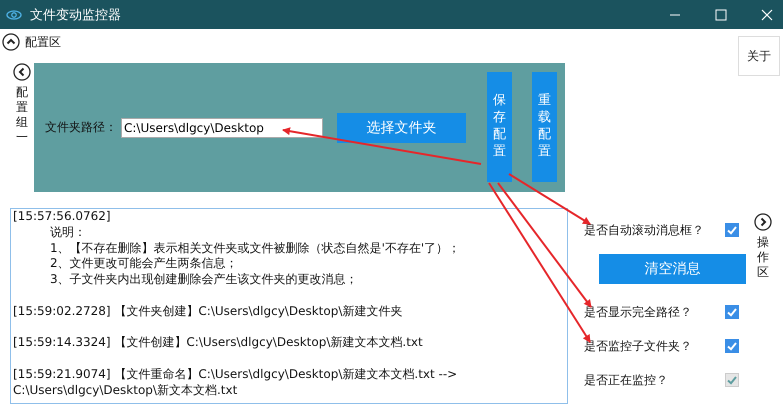  I want to click on path-field: C:\Users\dlgcy\Desktop, so click(222, 128).